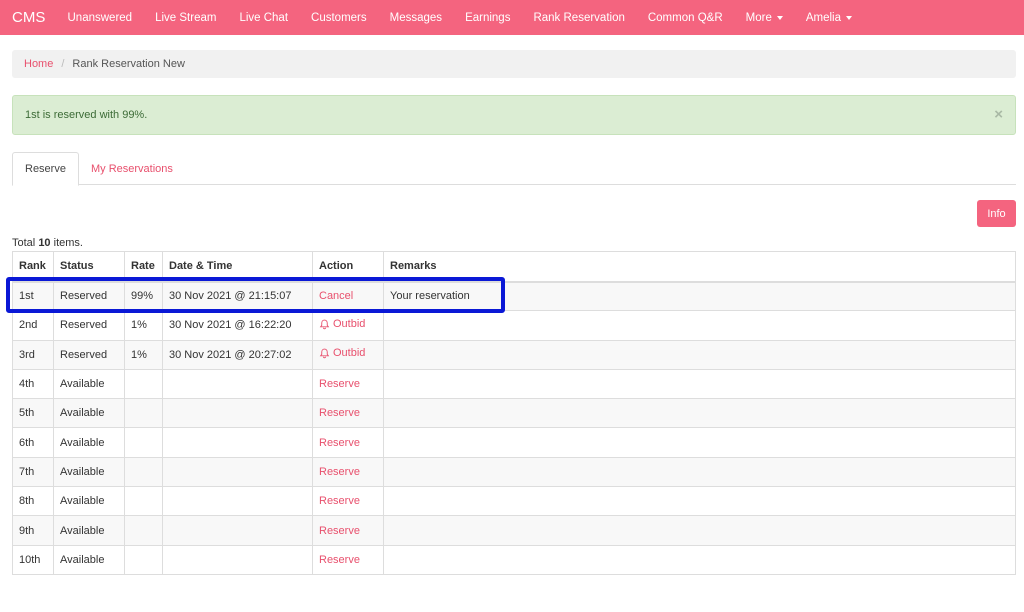  What do you see at coordinates (823, 17) in the screenshot?
I see `nav-user-label: Amelia` at bounding box center [823, 17].